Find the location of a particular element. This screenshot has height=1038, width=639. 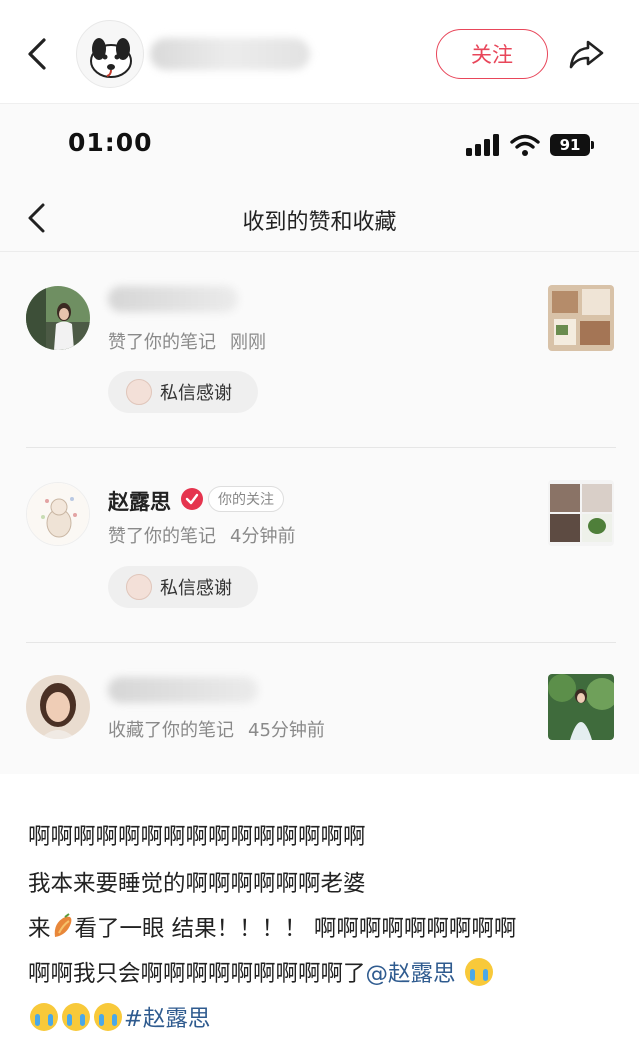

chevron-left-icon is located at coordinates (37, 54).